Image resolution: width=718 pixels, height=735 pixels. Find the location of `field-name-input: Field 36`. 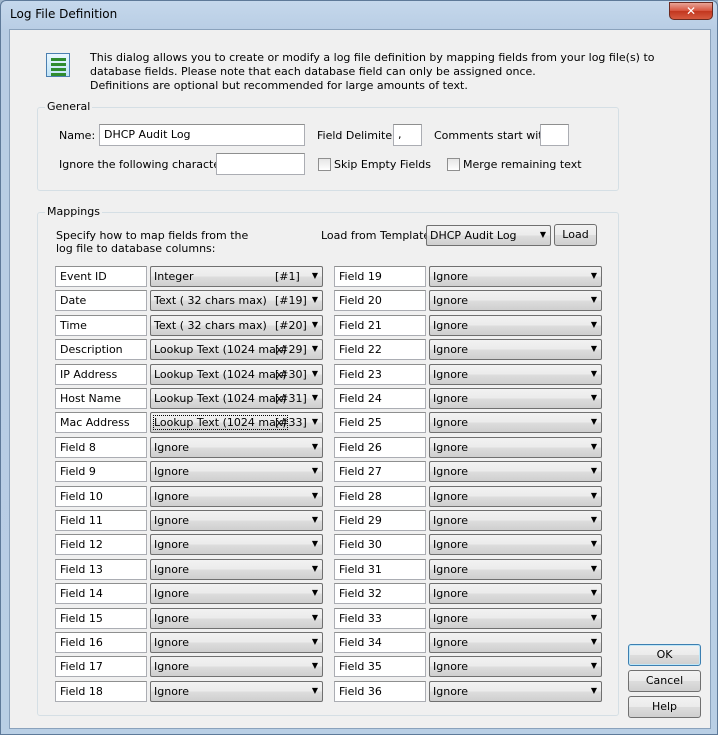

field-name-input: Field 36 is located at coordinates (380, 691).